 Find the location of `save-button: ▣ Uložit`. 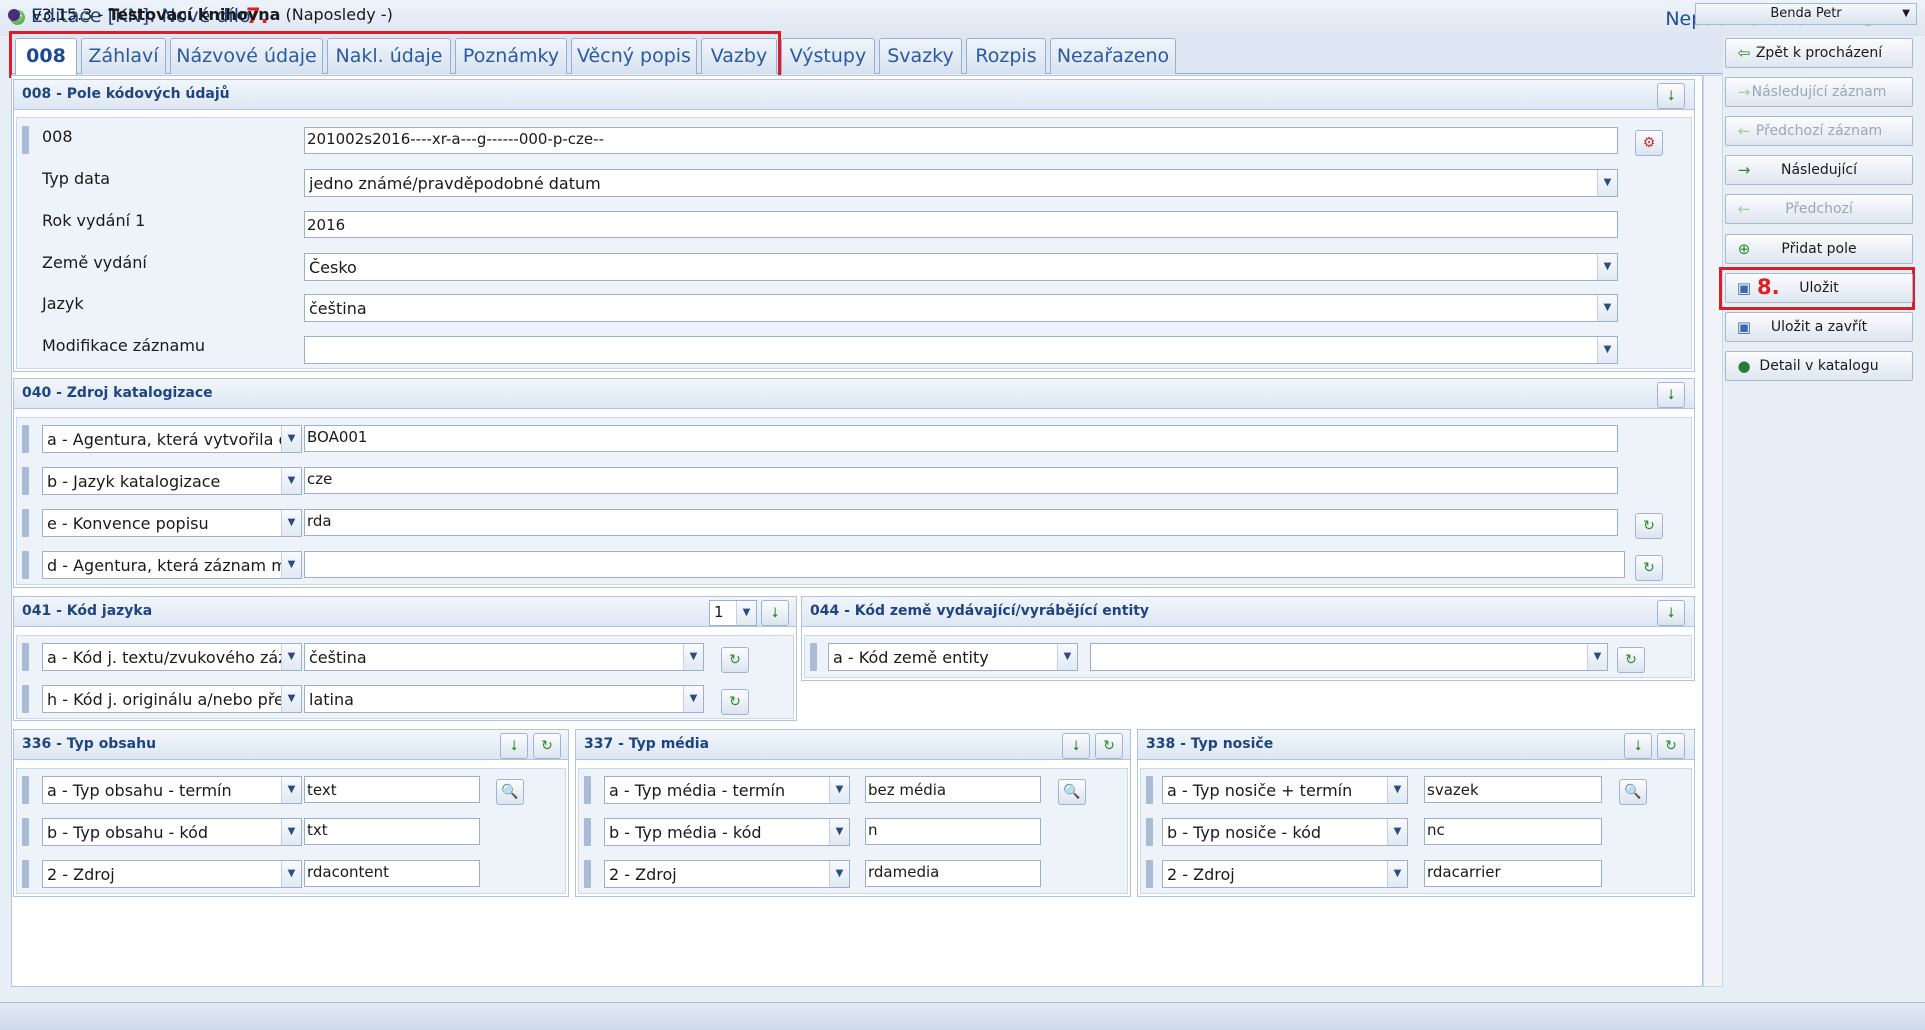

save-button: ▣ Uložit is located at coordinates (1819, 288).